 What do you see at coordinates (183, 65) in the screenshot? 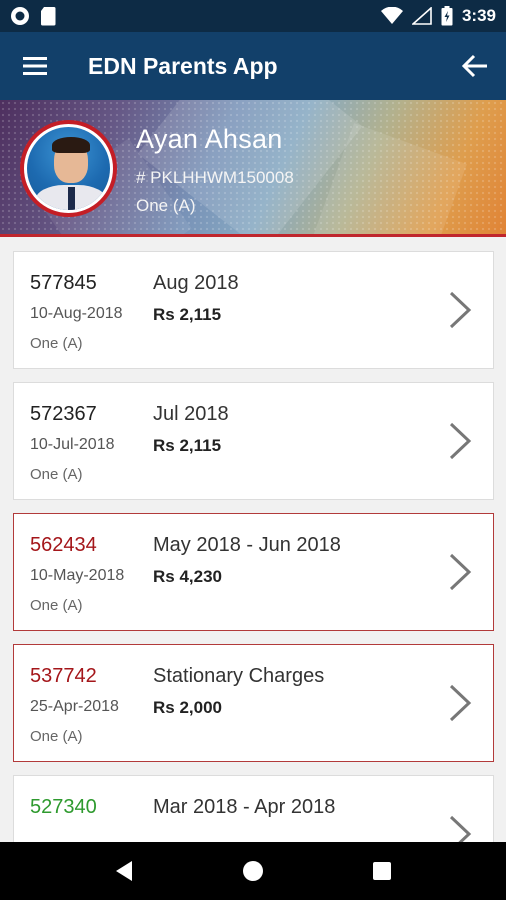
I see `app-title: EDN Parents App` at bounding box center [183, 65].